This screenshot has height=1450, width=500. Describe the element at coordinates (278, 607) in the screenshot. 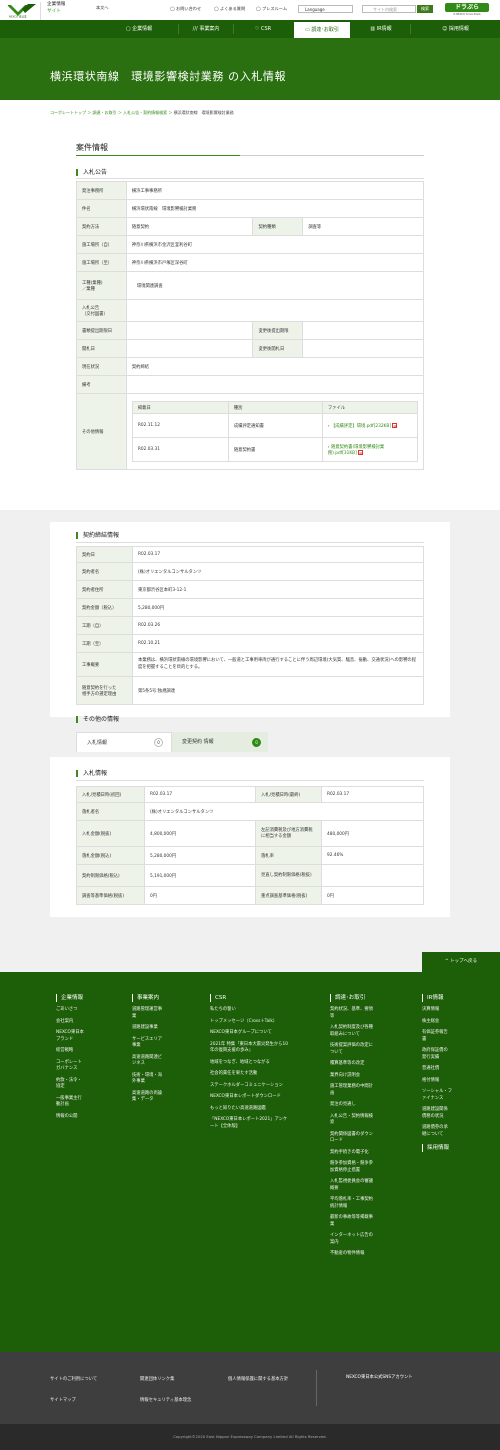

I see `value-cell: 5,280,000円` at that location.